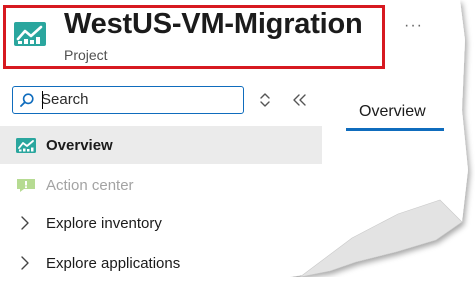 The height and width of the screenshot is (282, 475). I want to click on tab-overview: Overview, so click(392, 112).